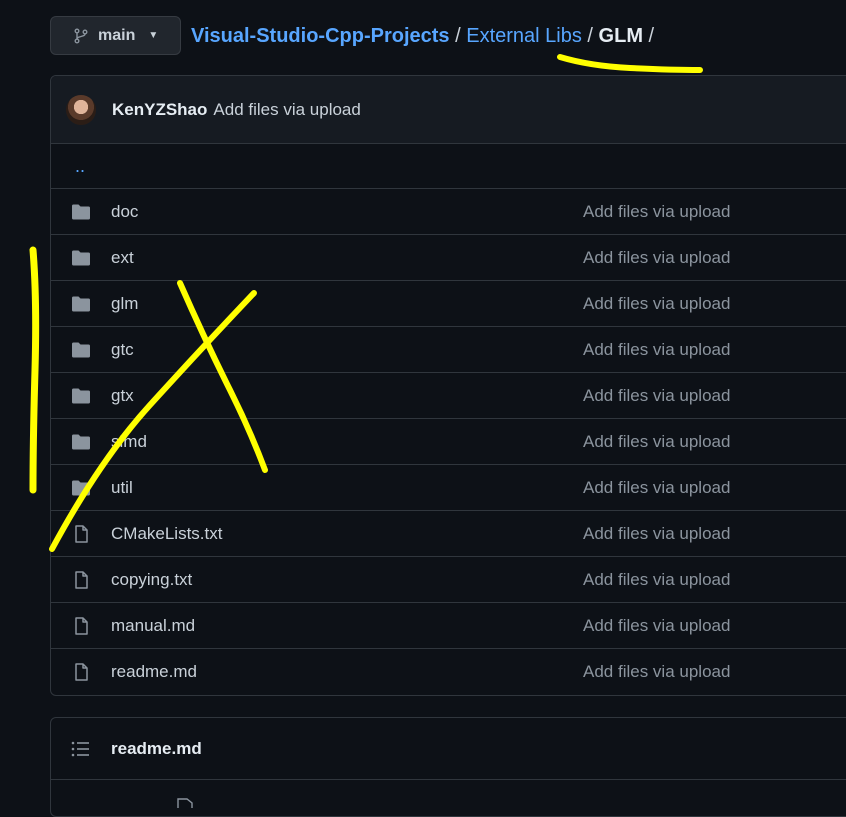  What do you see at coordinates (122, 258) in the screenshot?
I see `file-name-link: ext` at bounding box center [122, 258].